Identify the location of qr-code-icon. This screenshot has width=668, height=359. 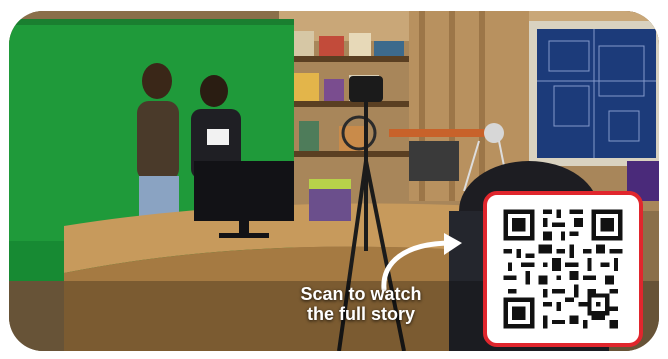
(563, 269).